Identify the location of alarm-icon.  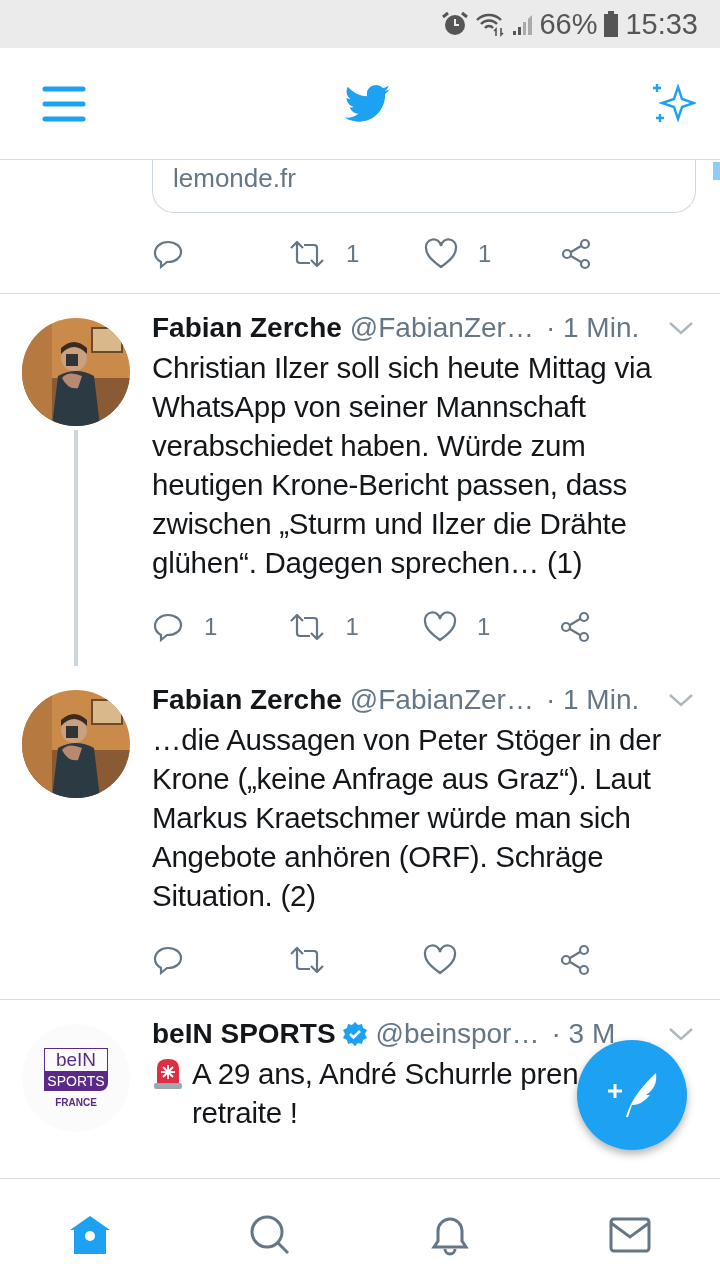
(455, 24).